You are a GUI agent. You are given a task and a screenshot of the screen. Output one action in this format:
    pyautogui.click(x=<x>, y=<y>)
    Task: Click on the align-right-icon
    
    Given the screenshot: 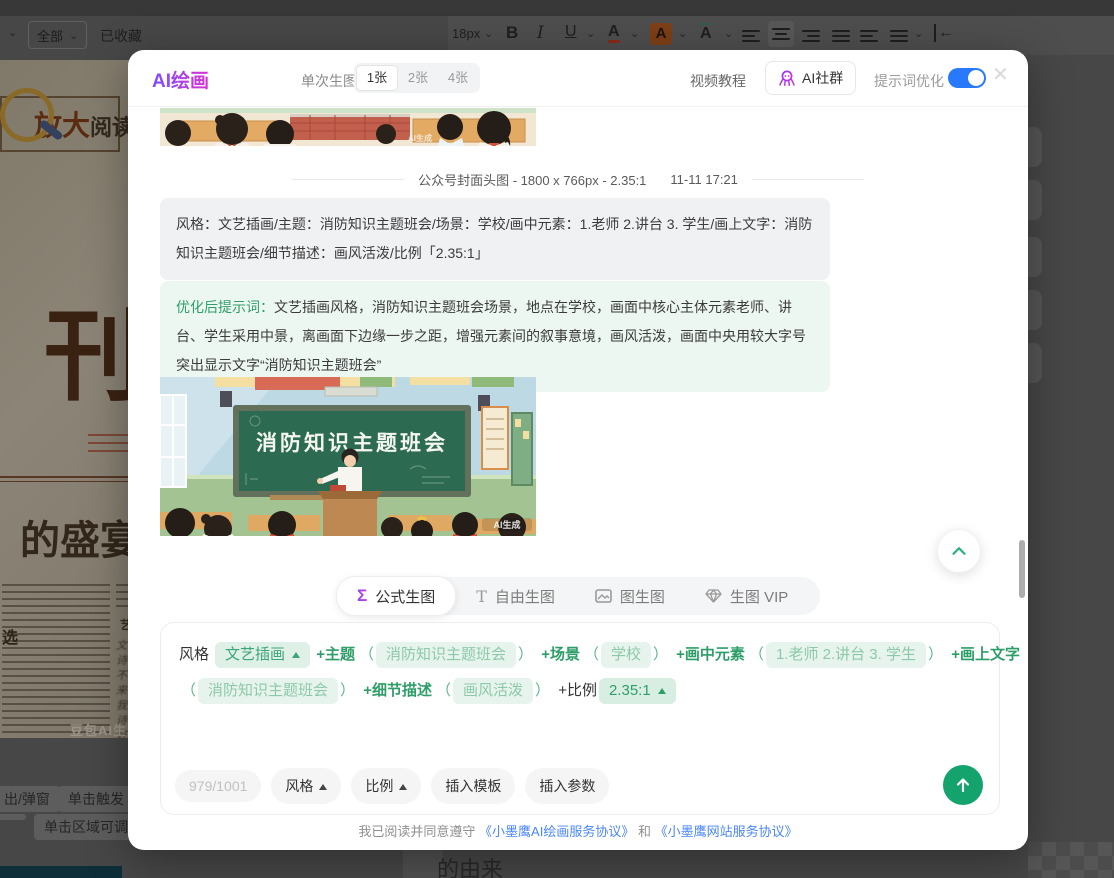 What is the action you would take?
    pyautogui.click(x=811, y=36)
    